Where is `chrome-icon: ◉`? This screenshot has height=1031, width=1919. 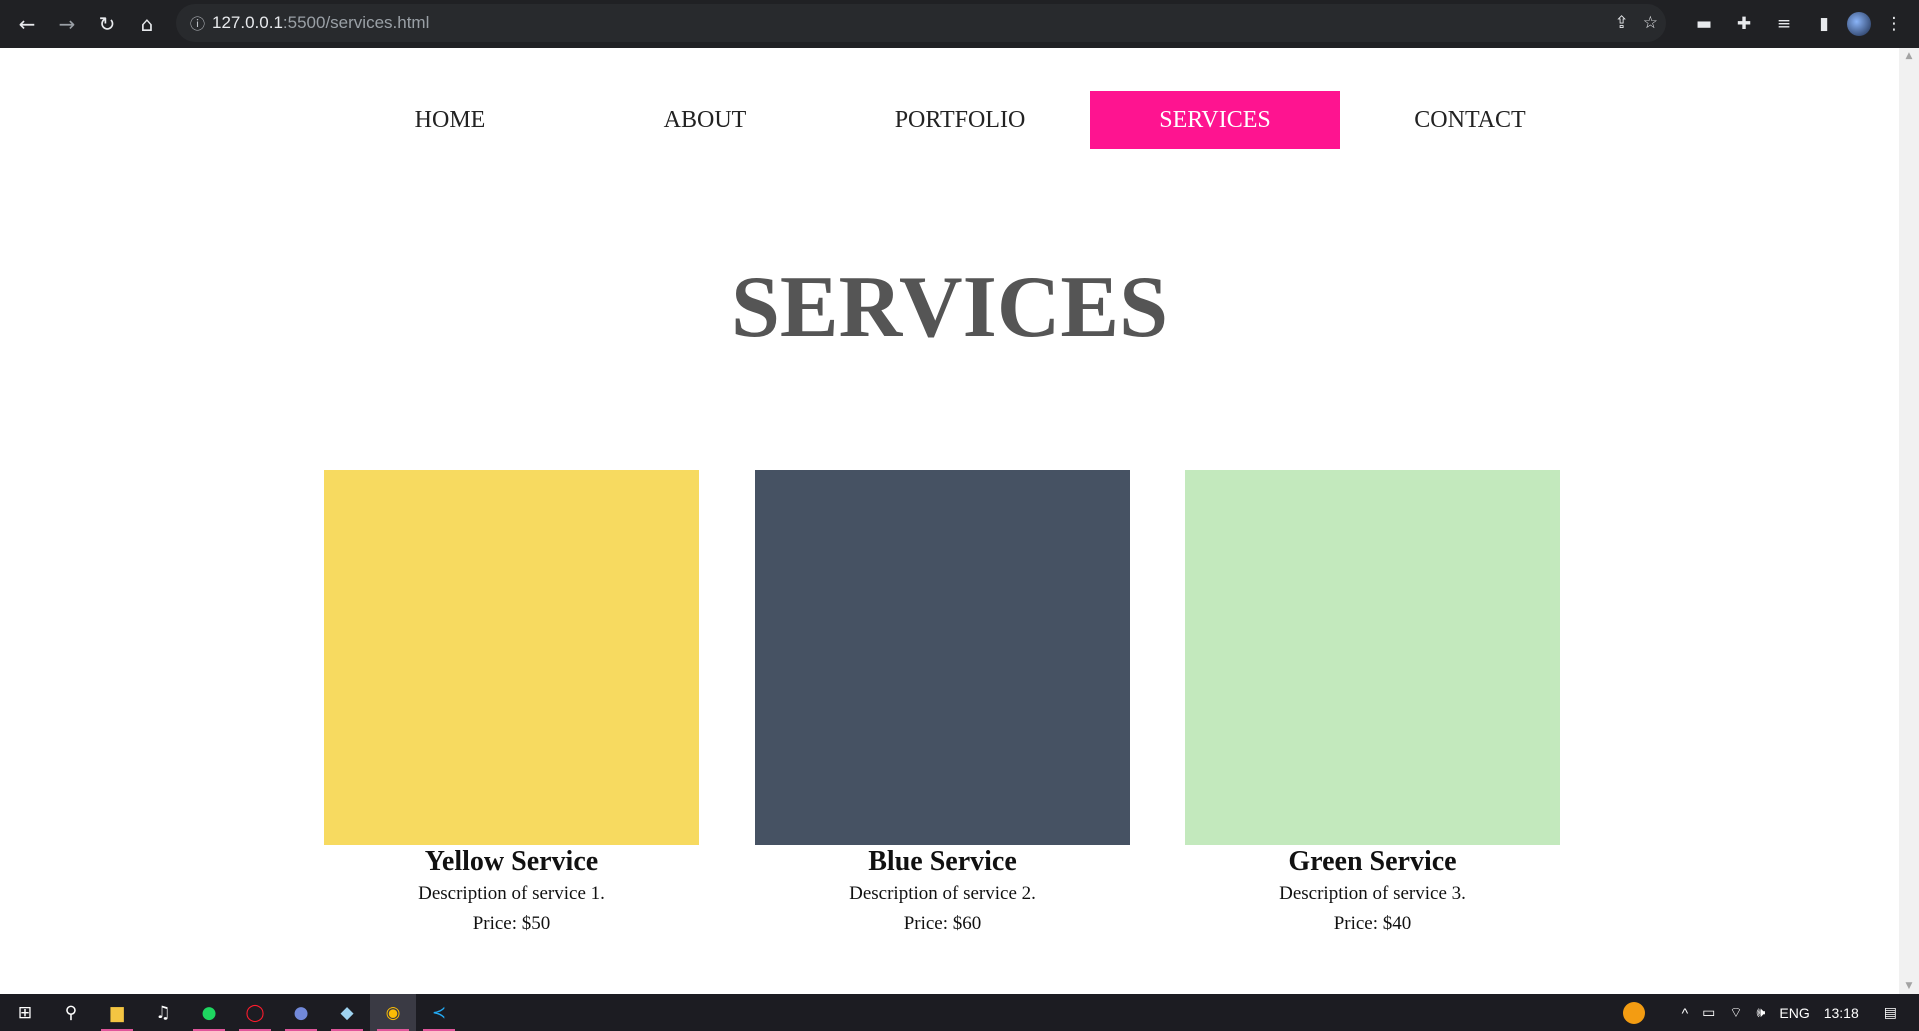 chrome-icon: ◉ is located at coordinates (393, 1012).